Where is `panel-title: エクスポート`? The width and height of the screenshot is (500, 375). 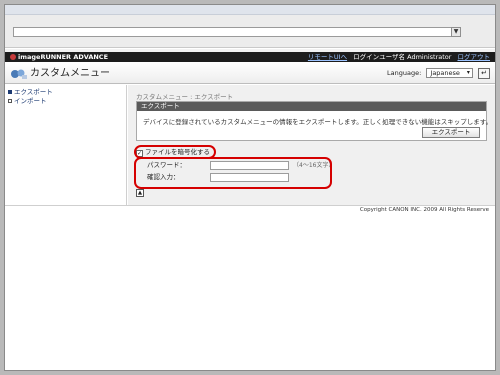 panel-title: エクスポート is located at coordinates (311, 106).